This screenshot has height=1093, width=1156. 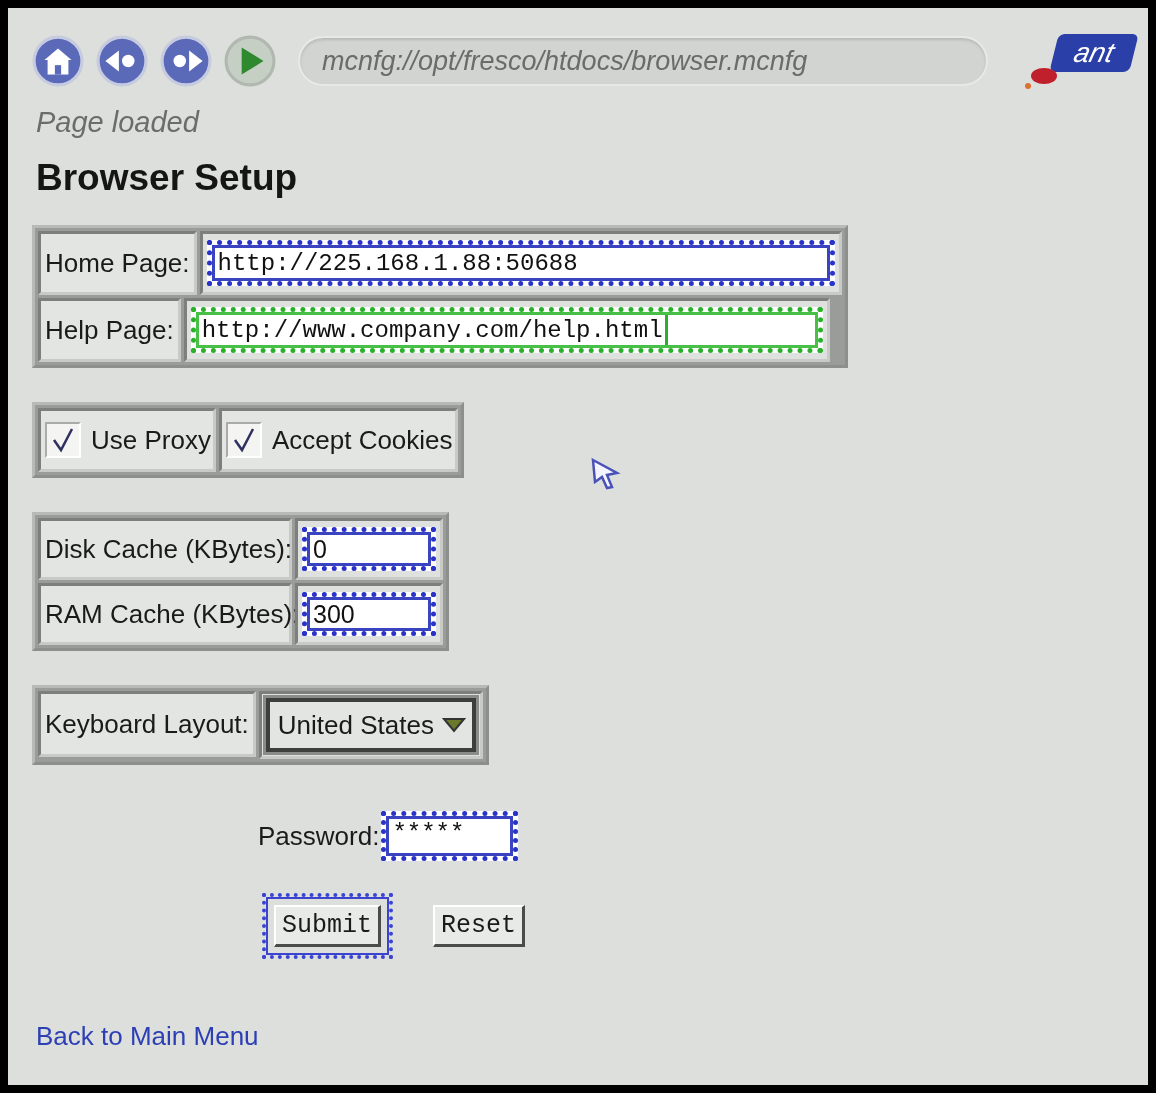 What do you see at coordinates (147, 1036) in the screenshot?
I see `back-link: Back to Main Menu` at bounding box center [147, 1036].